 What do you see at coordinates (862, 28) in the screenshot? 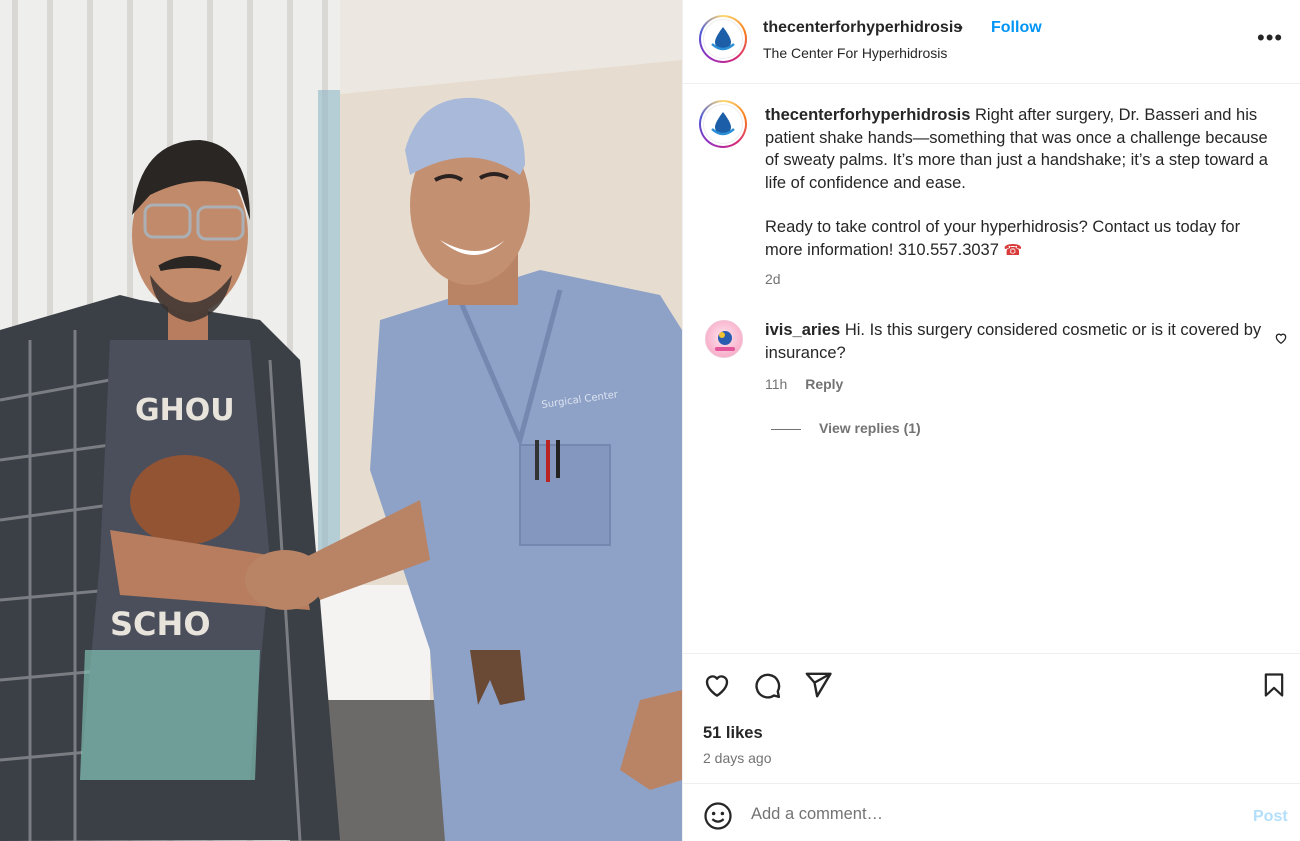
I see `author-username: thecenterforhyperhidrosis` at bounding box center [862, 28].